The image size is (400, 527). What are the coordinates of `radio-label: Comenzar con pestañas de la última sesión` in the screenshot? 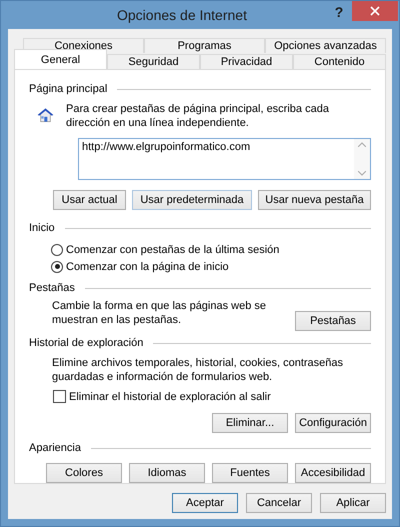 It's located at (173, 250).